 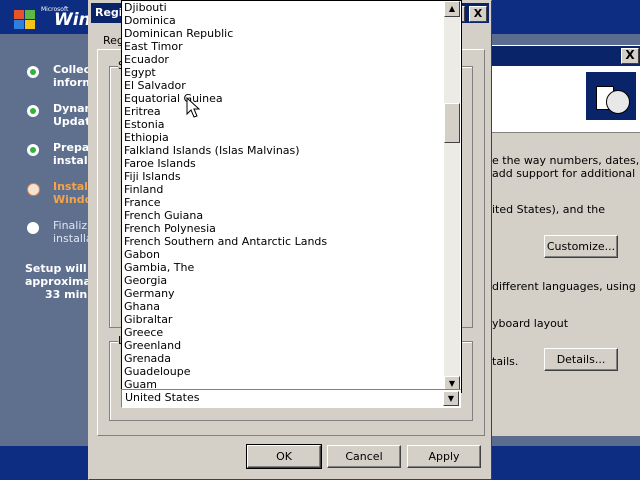 I want to click on location-combobox: United States ▼, so click(x=291, y=398).